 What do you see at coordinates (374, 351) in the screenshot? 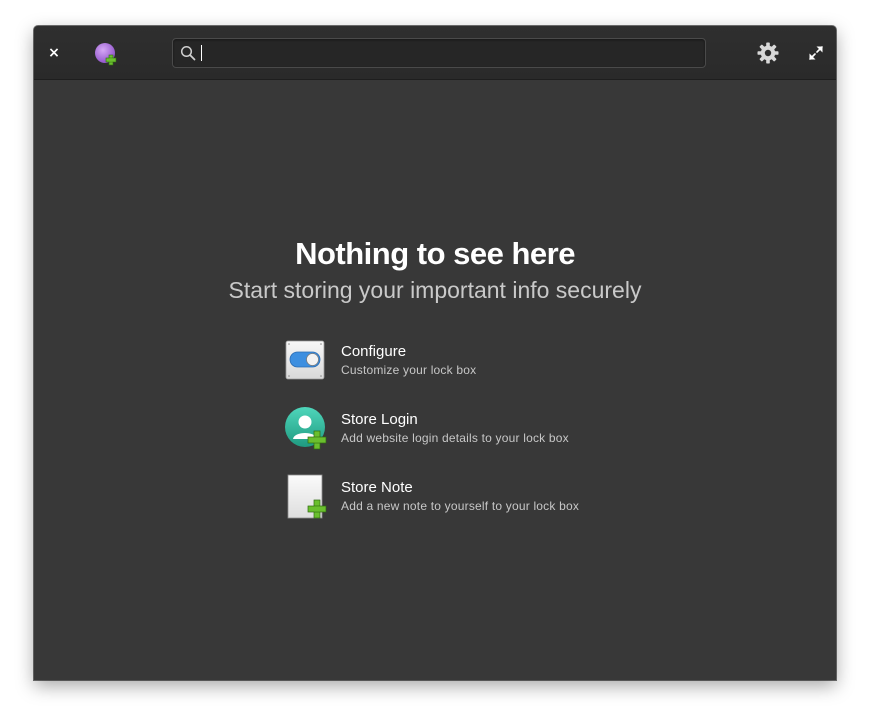
I see `configure-label: Configure` at bounding box center [374, 351].